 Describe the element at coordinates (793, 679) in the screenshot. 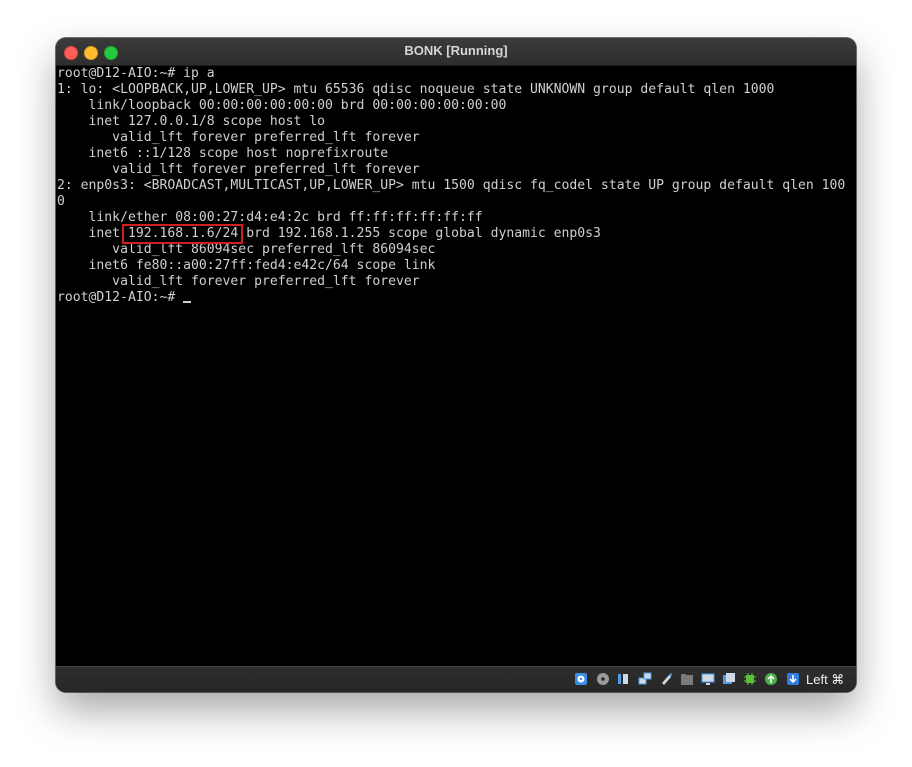

I see `keyboard-capture-icon` at that location.